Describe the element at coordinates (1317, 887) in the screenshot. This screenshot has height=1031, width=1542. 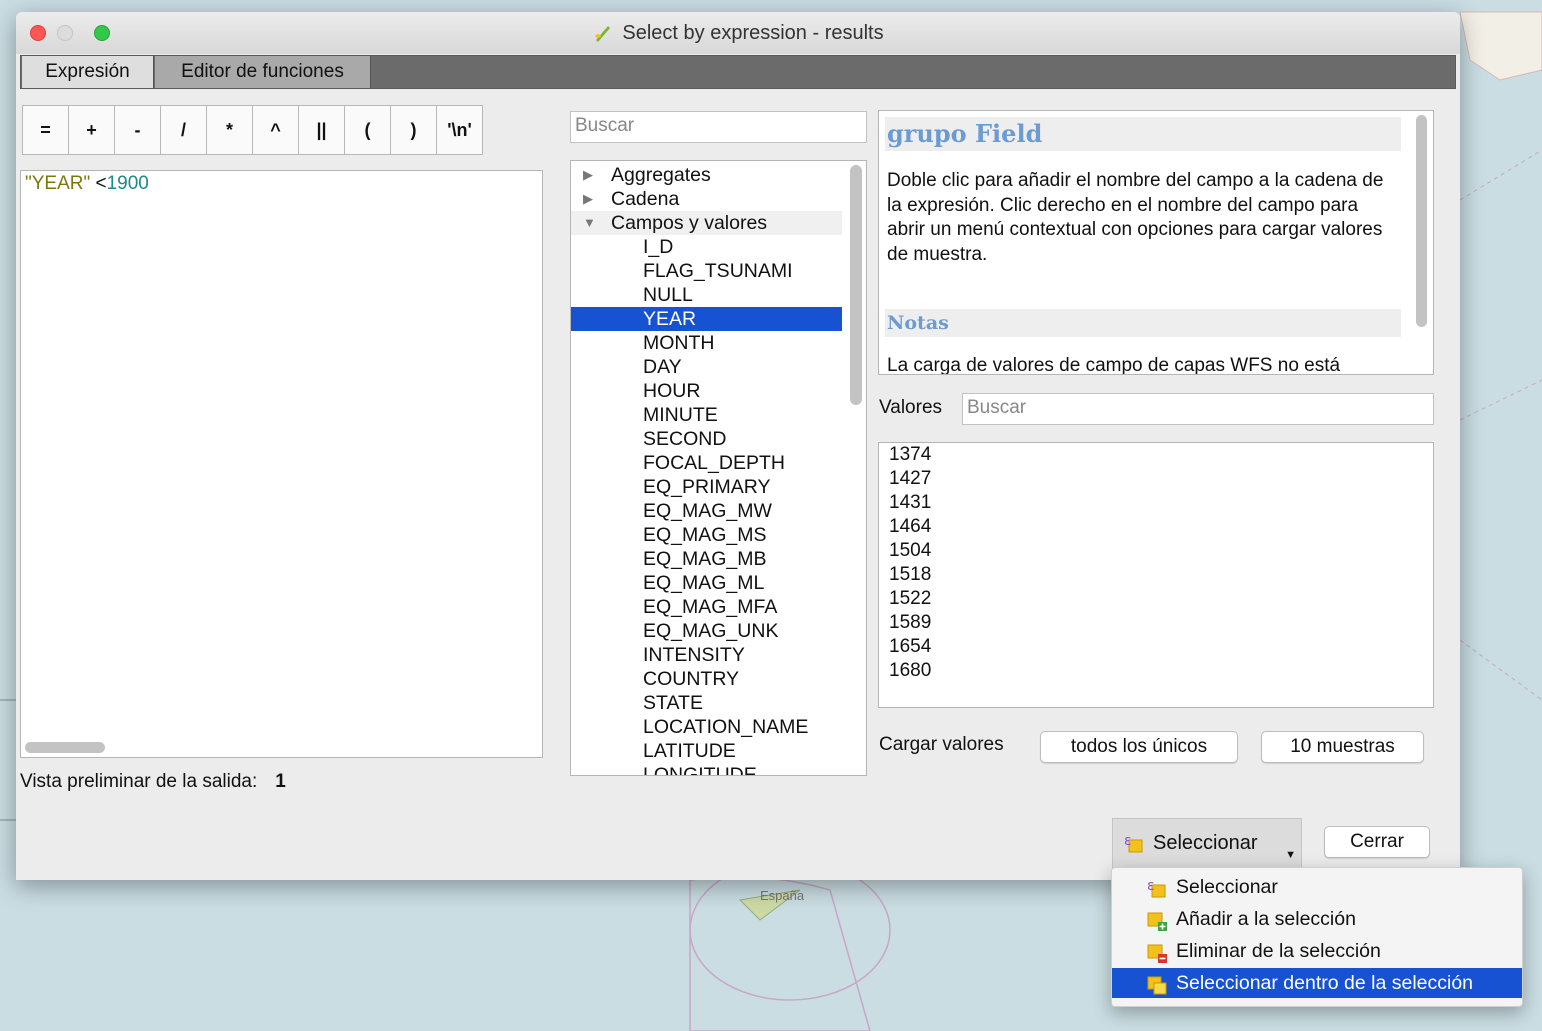
I see `menu-item-seleccionar: ε Seleccionar` at that location.